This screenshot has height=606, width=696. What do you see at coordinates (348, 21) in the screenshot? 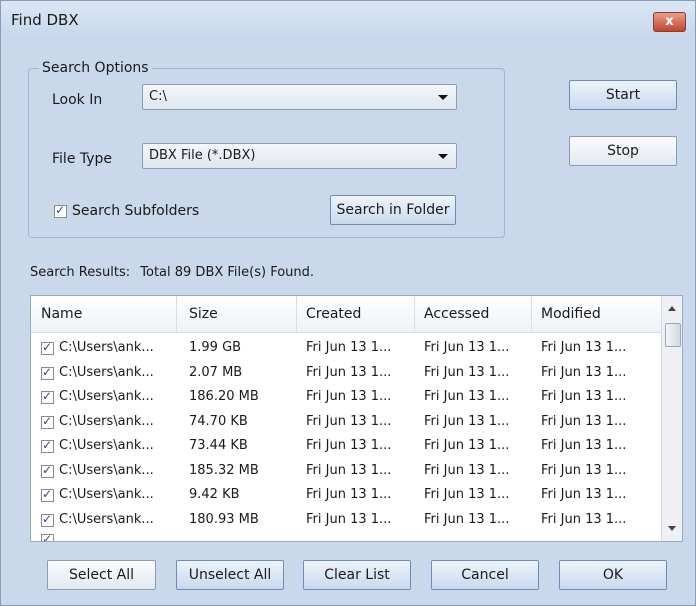
I see `title-bar: Find DBX x` at bounding box center [348, 21].